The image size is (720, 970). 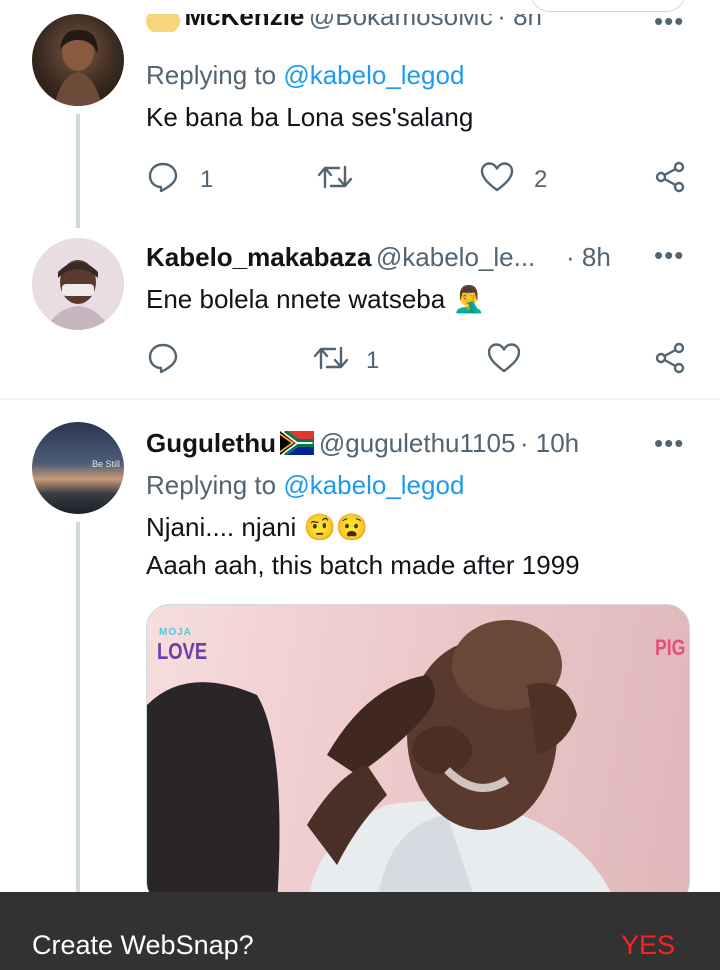 I want to click on tweet-text-line: Njani.... njani, so click(x=221, y=527).